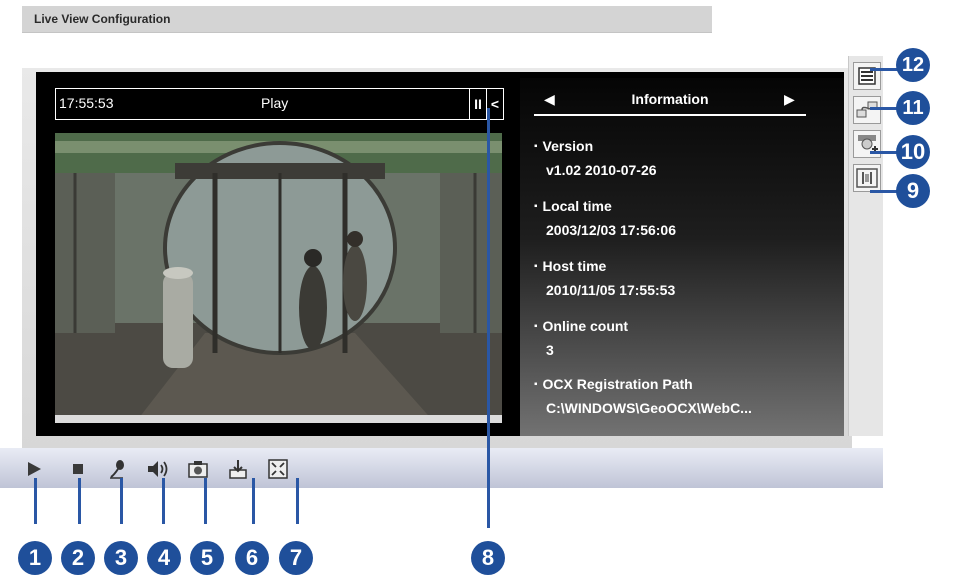  What do you see at coordinates (102, 19) in the screenshot?
I see `page-title: Live View Configuration` at bounding box center [102, 19].